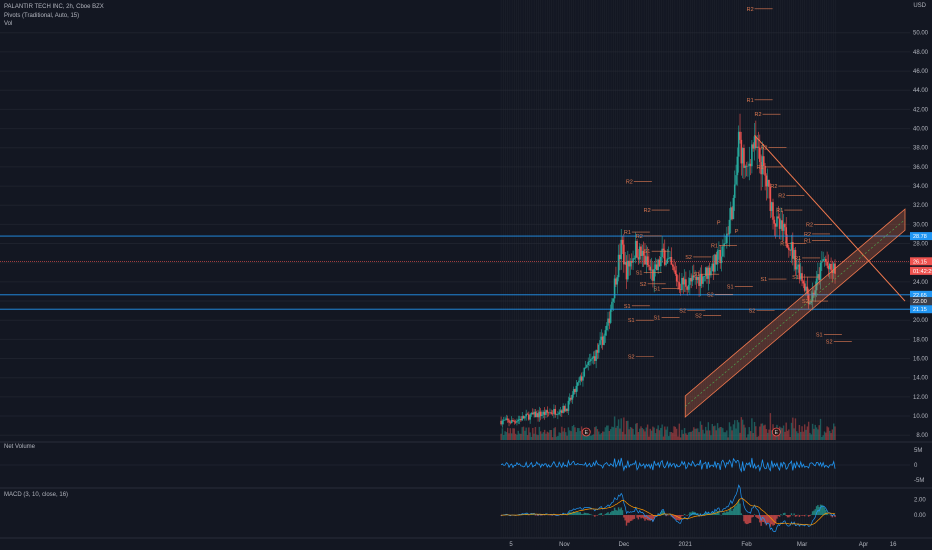  Describe the element at coordinates (921, 225) in the screenshot. I see `price-tick-label: 30.00` at that location.